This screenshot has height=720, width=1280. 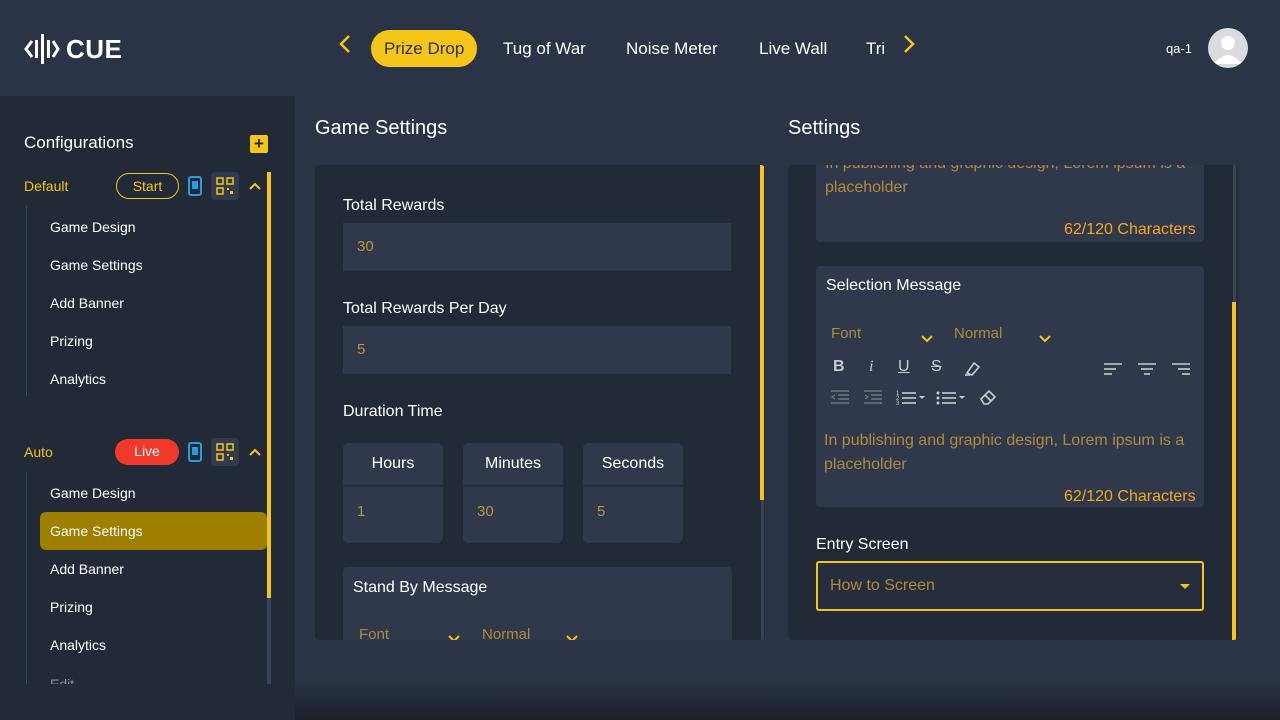 I want to click on game-settings-title: Game Settings, so click(x=381, y=128).